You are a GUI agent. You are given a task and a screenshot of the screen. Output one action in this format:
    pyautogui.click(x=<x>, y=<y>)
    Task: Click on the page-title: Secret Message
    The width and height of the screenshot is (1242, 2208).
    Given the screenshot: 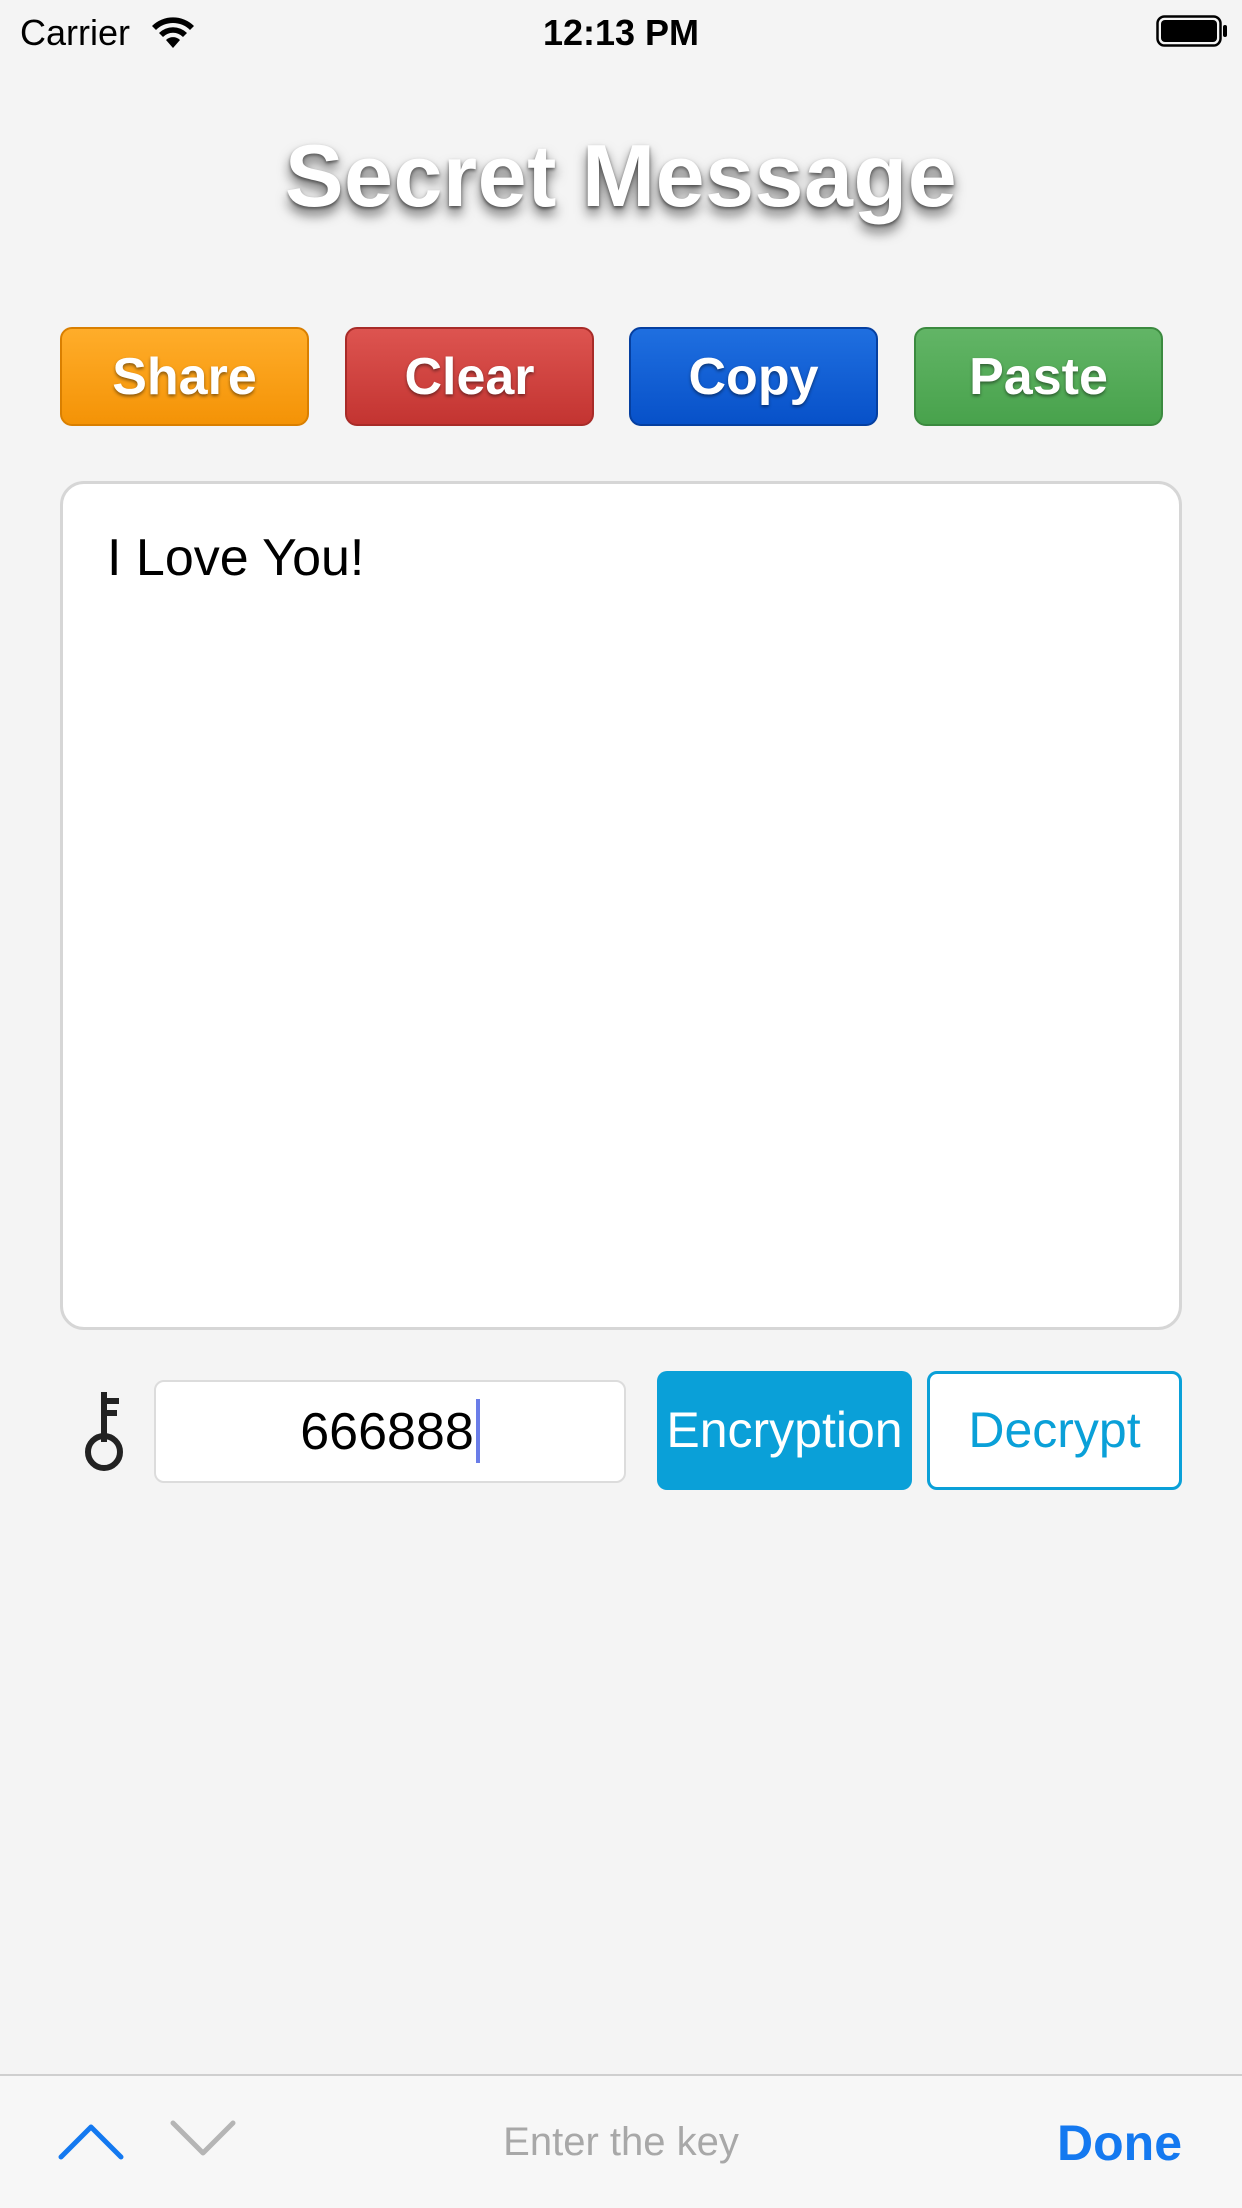 What is the action you would take?
    pyautogui.click(x=621, y=175)
    